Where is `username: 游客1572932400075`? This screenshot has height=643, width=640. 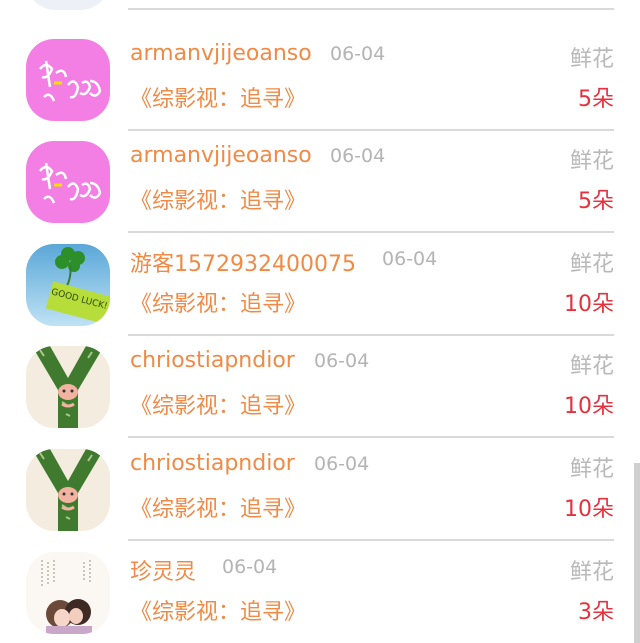
username: 游客1572932400075 is located at coordinates (243, 262).